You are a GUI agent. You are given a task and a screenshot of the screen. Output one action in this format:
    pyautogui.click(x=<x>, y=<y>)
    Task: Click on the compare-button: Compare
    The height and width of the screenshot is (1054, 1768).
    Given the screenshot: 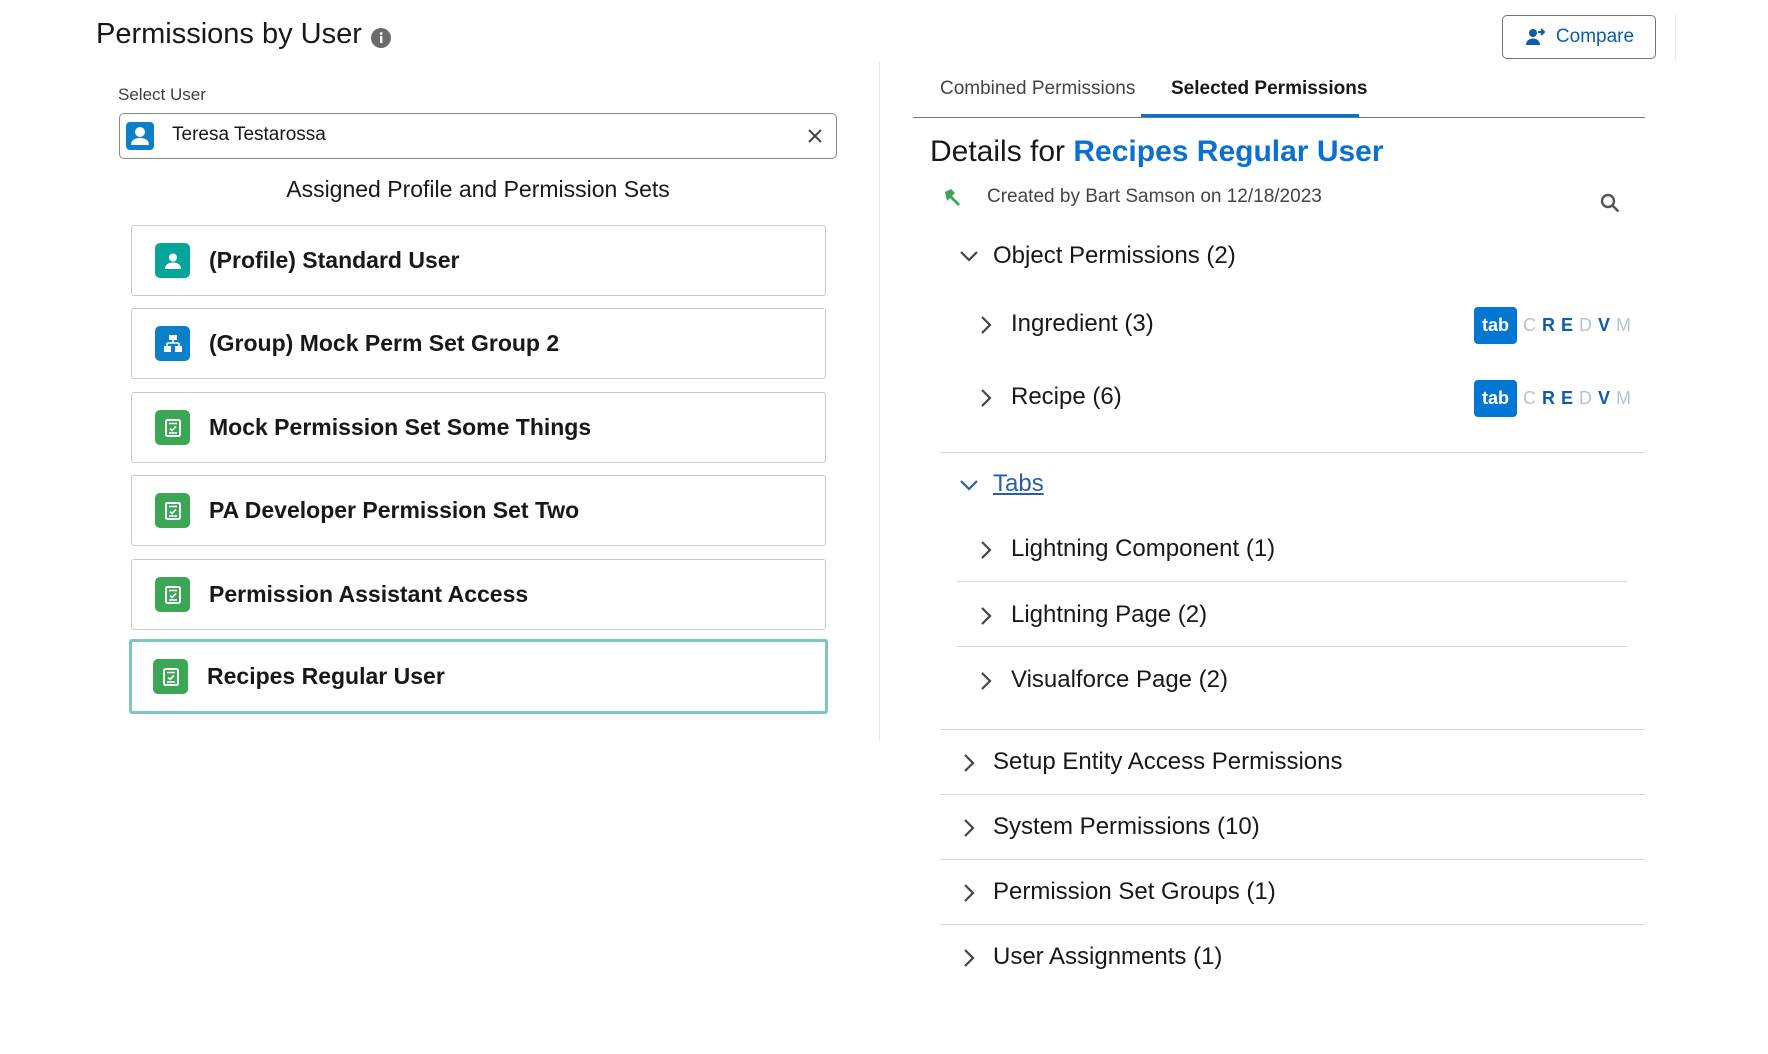 What is the action you would take?
    pyautogui.click(x=1579, y=37)
    